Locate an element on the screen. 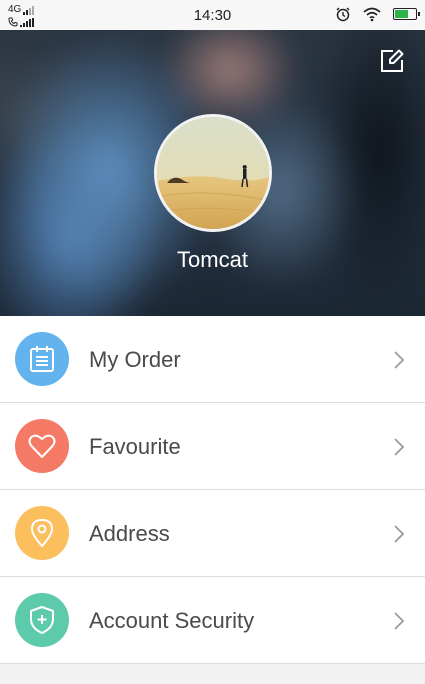 Image resolution: width=425 pixels, height=684 pixels. bottom-spacer is located at coordinates (212, 674).